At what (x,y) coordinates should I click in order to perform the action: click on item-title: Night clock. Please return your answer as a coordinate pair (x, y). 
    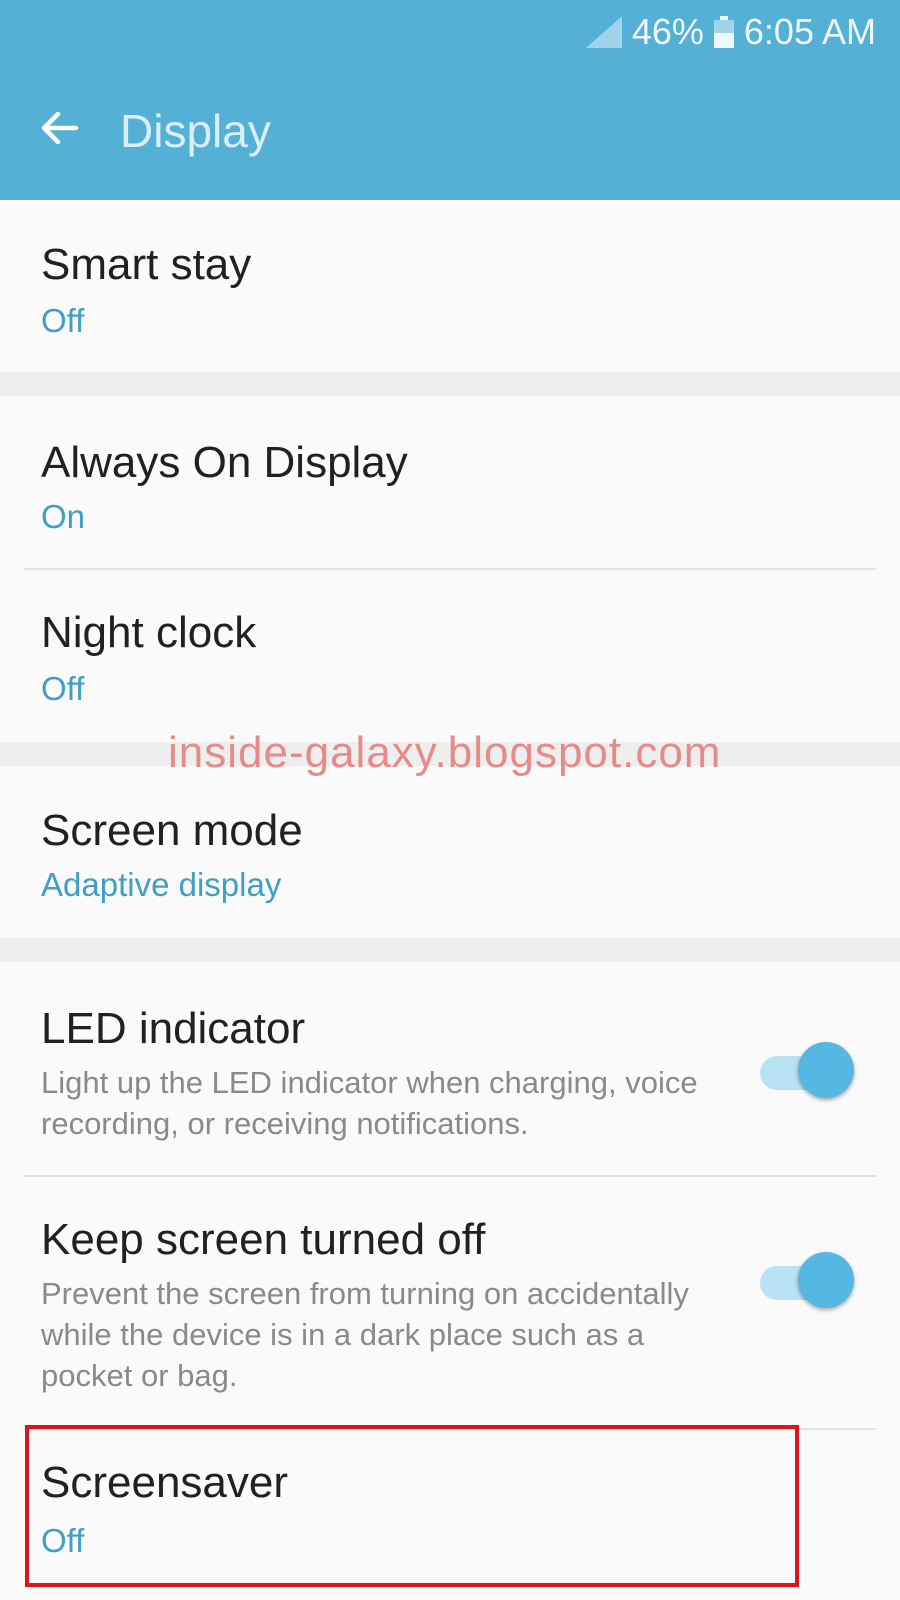
    Looking at the image, I should click on (149, 632).